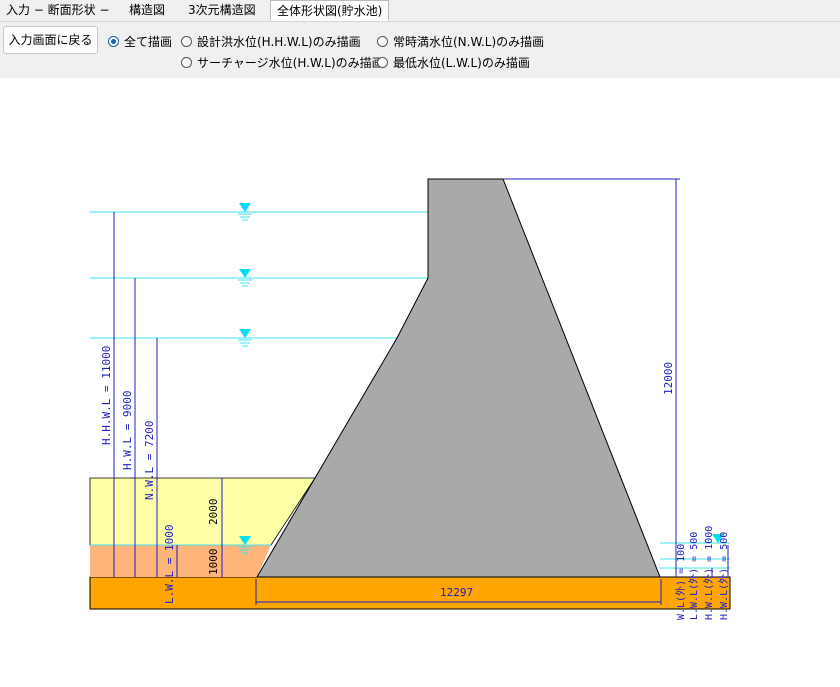  I want to click on tab-structure-drawing: 構造図, so click(147, 10).